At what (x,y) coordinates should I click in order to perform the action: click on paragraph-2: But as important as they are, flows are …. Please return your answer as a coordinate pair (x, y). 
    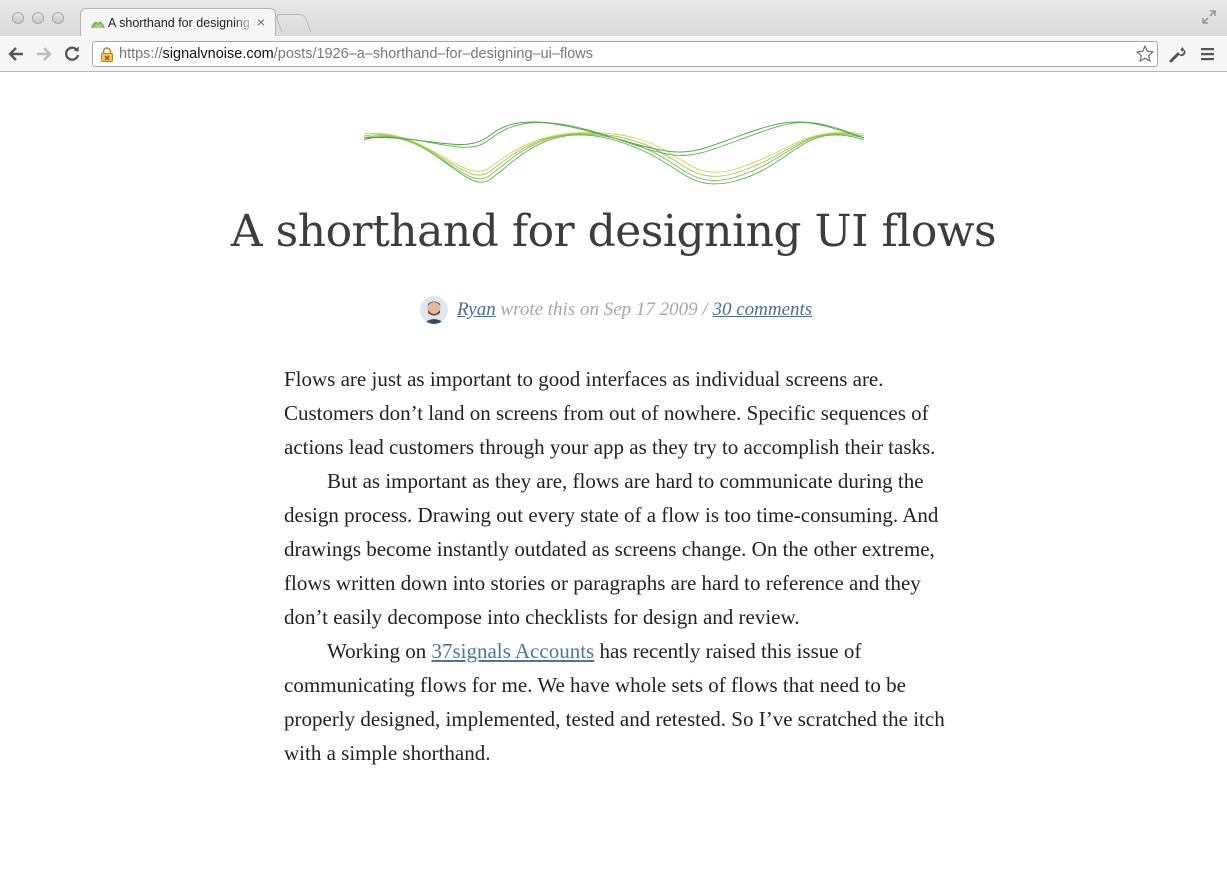
    Looking at the image, I should click on (611, 549).